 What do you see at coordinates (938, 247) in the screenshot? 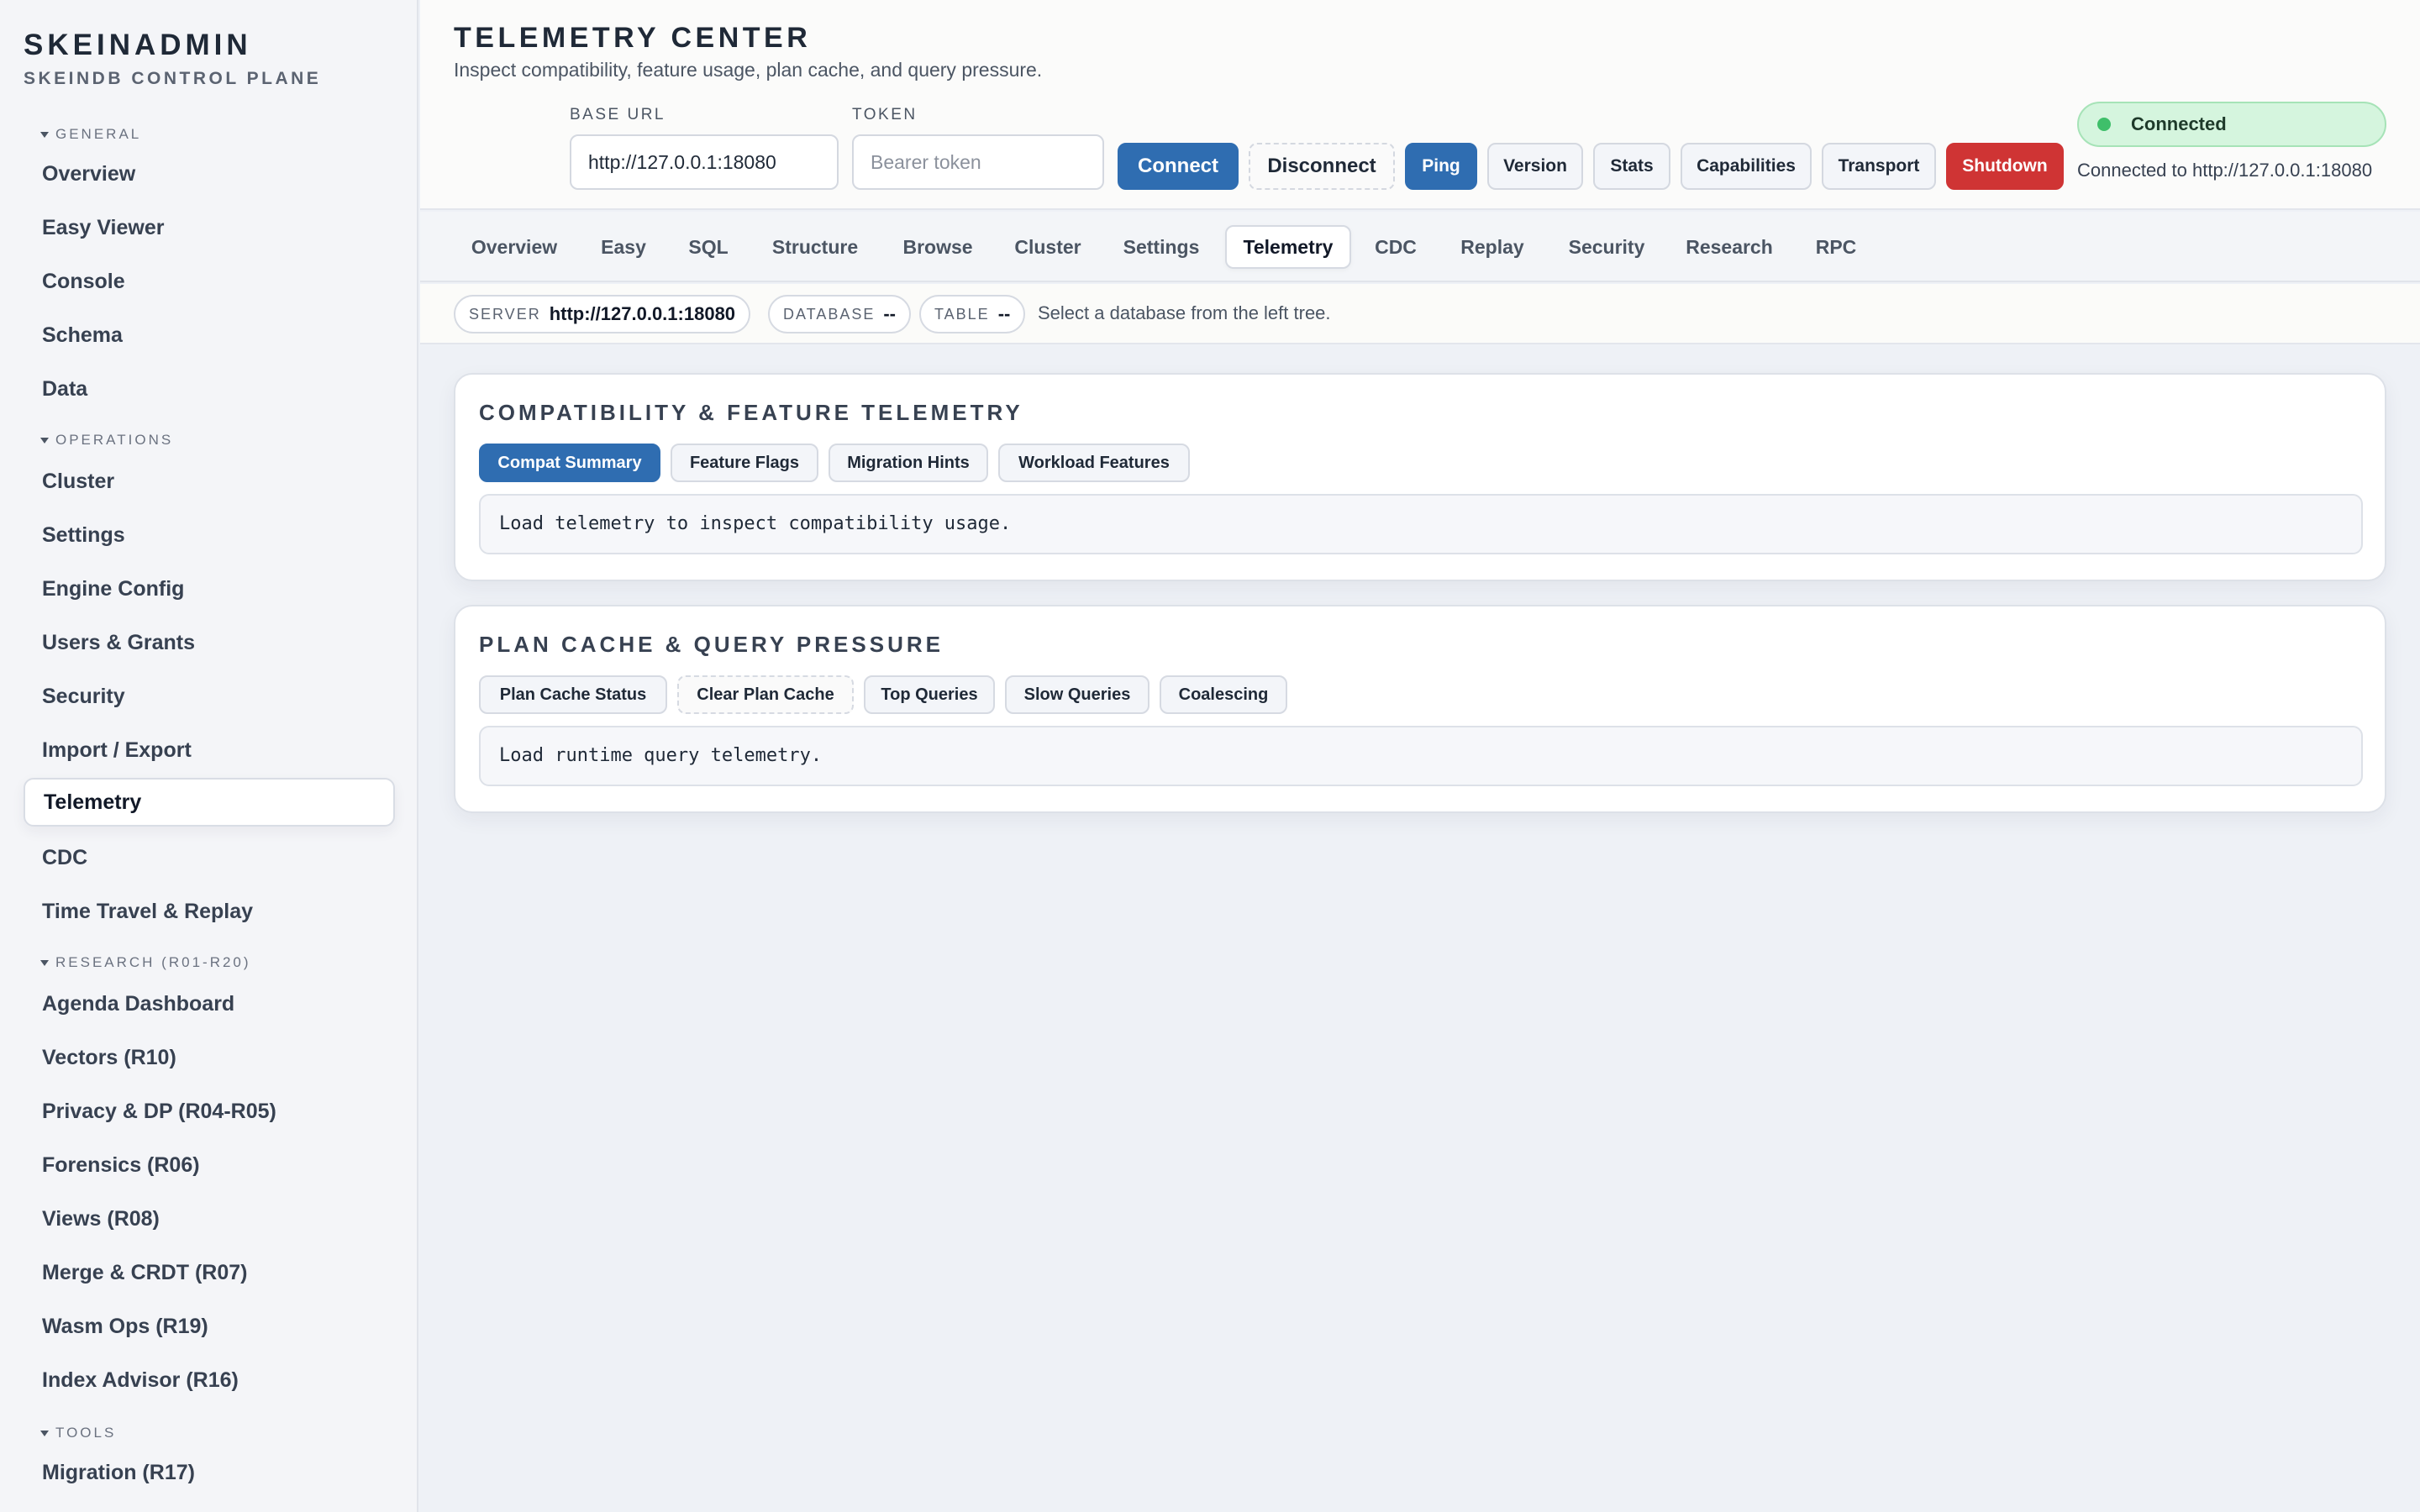
I see `tab-browse: Browse` at bounding box center [938, 247].